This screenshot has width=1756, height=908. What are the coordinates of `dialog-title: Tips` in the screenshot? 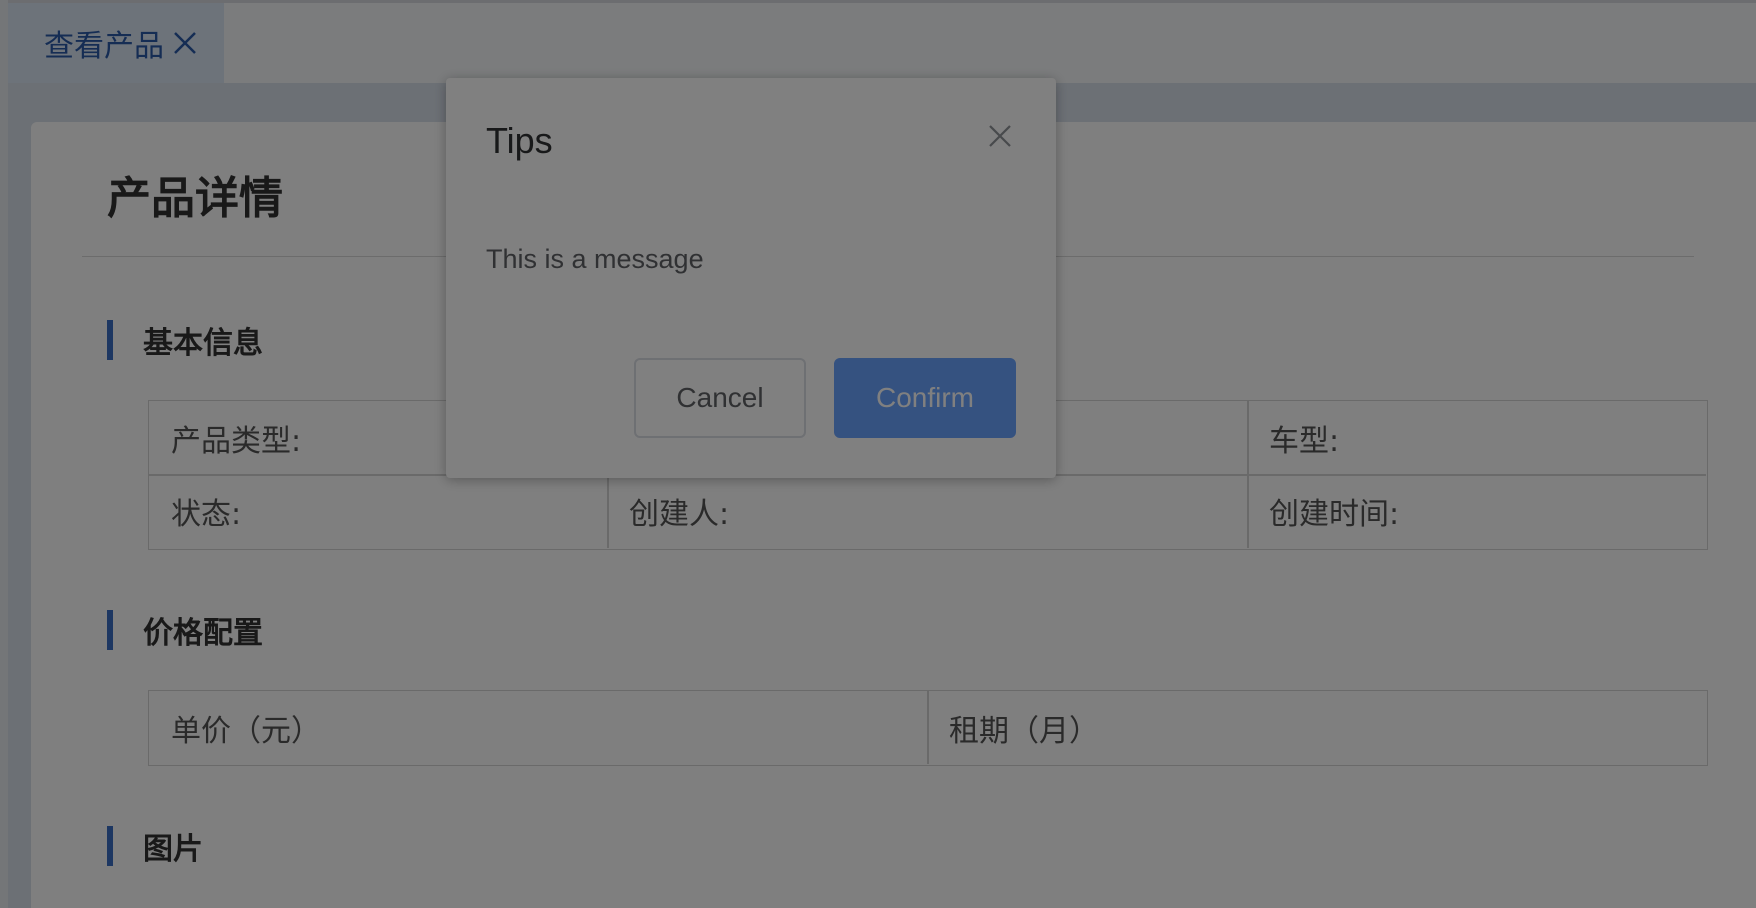 It's located at (519, 140).